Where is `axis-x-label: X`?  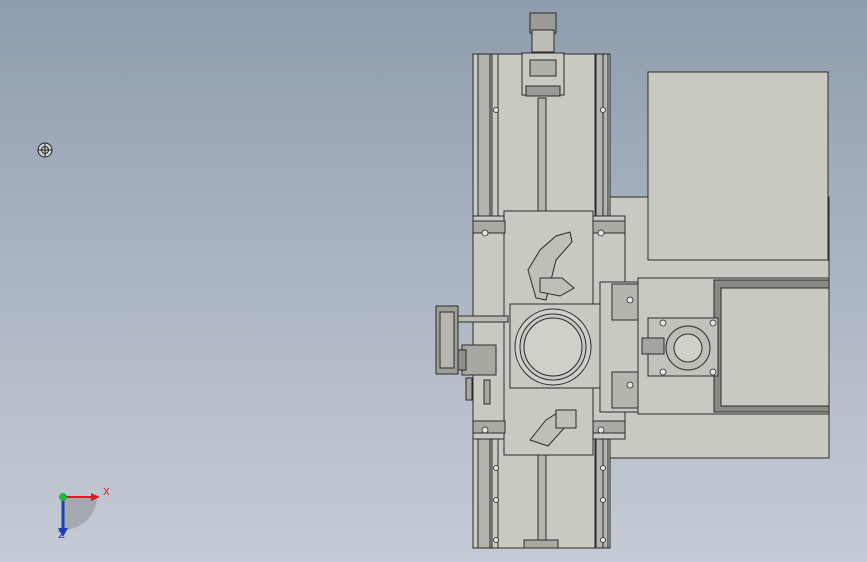
axis-x-label: X is located at coordinates (106, 492).